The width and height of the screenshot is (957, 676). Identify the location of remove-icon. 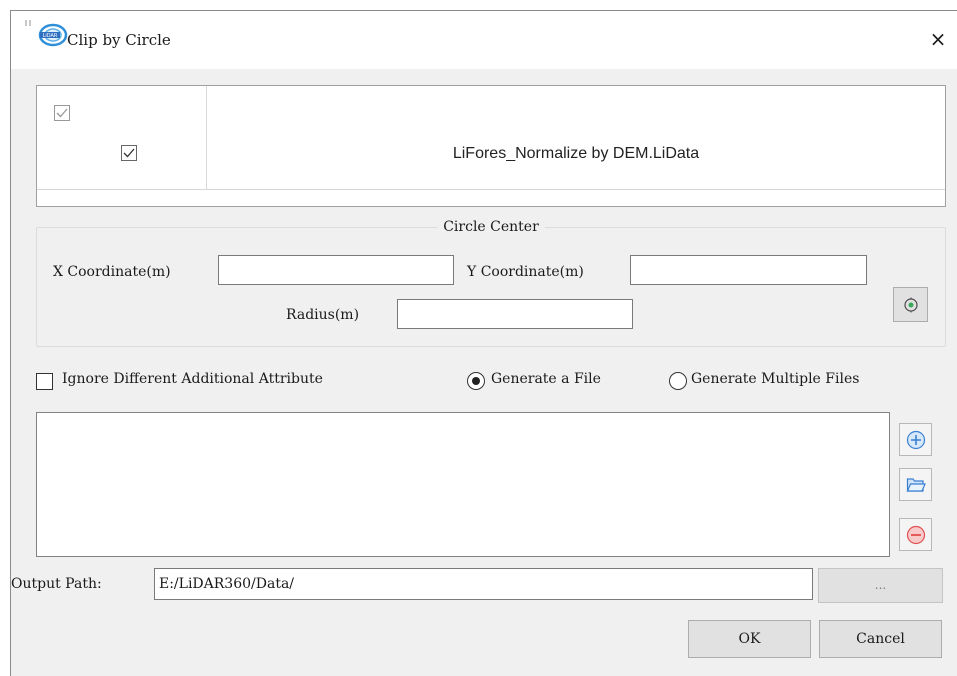
(916, 535).